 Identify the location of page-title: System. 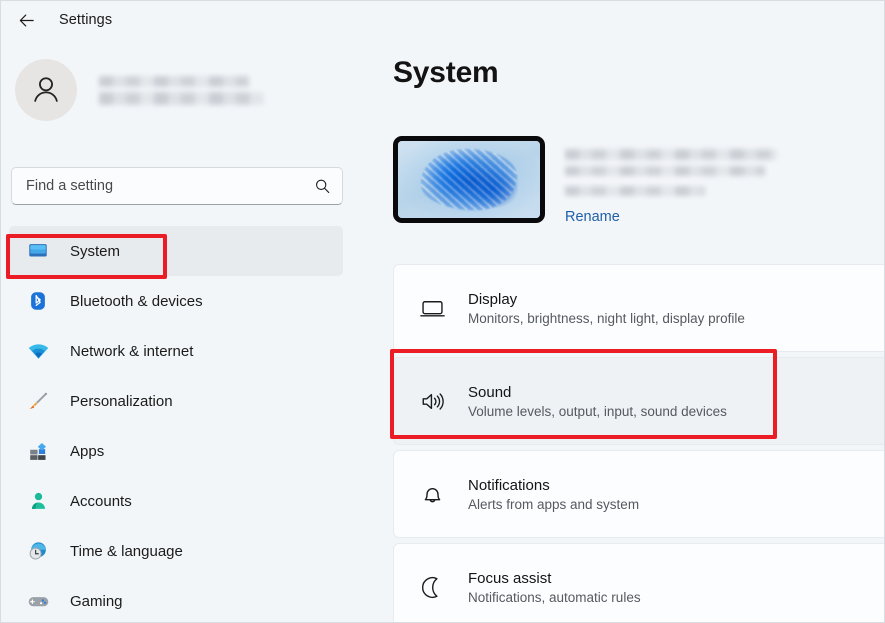
(446, 72).